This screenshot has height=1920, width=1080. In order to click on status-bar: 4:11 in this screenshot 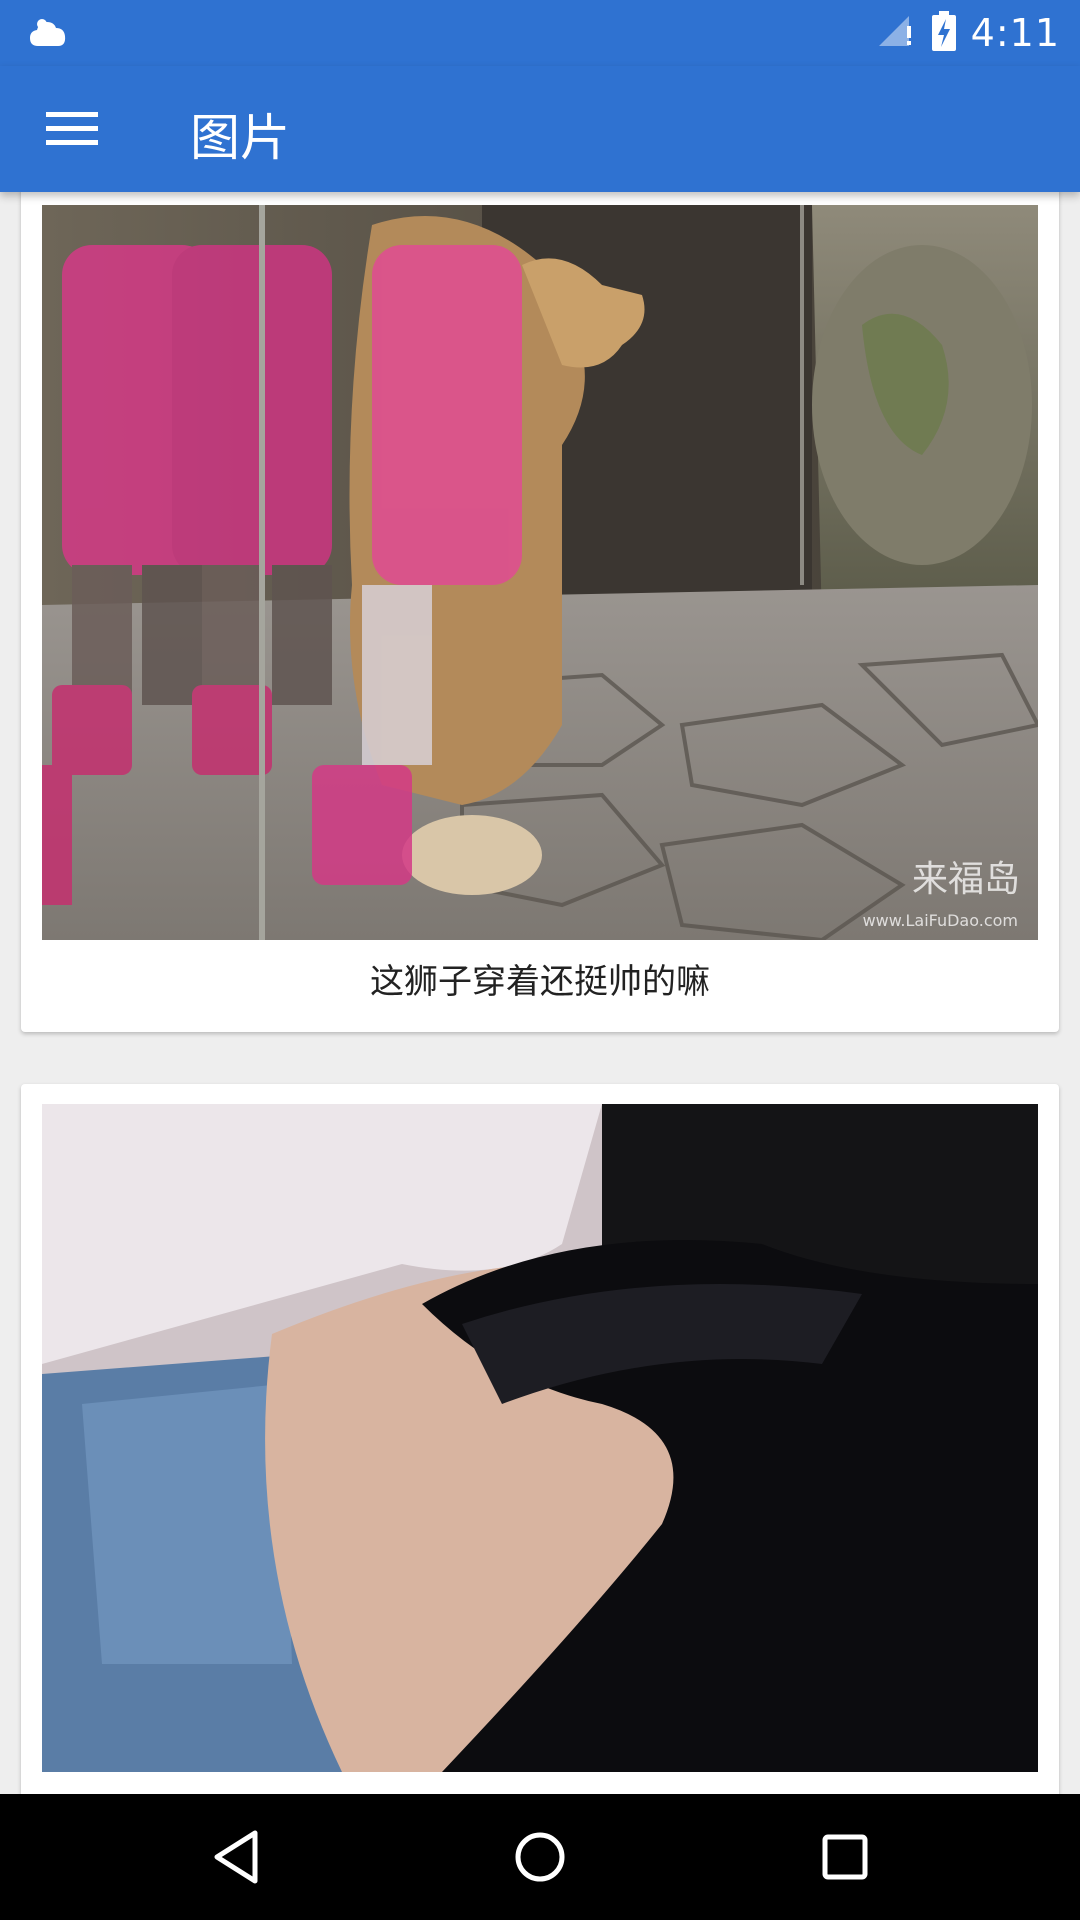, I will do `click(540, 33)`.